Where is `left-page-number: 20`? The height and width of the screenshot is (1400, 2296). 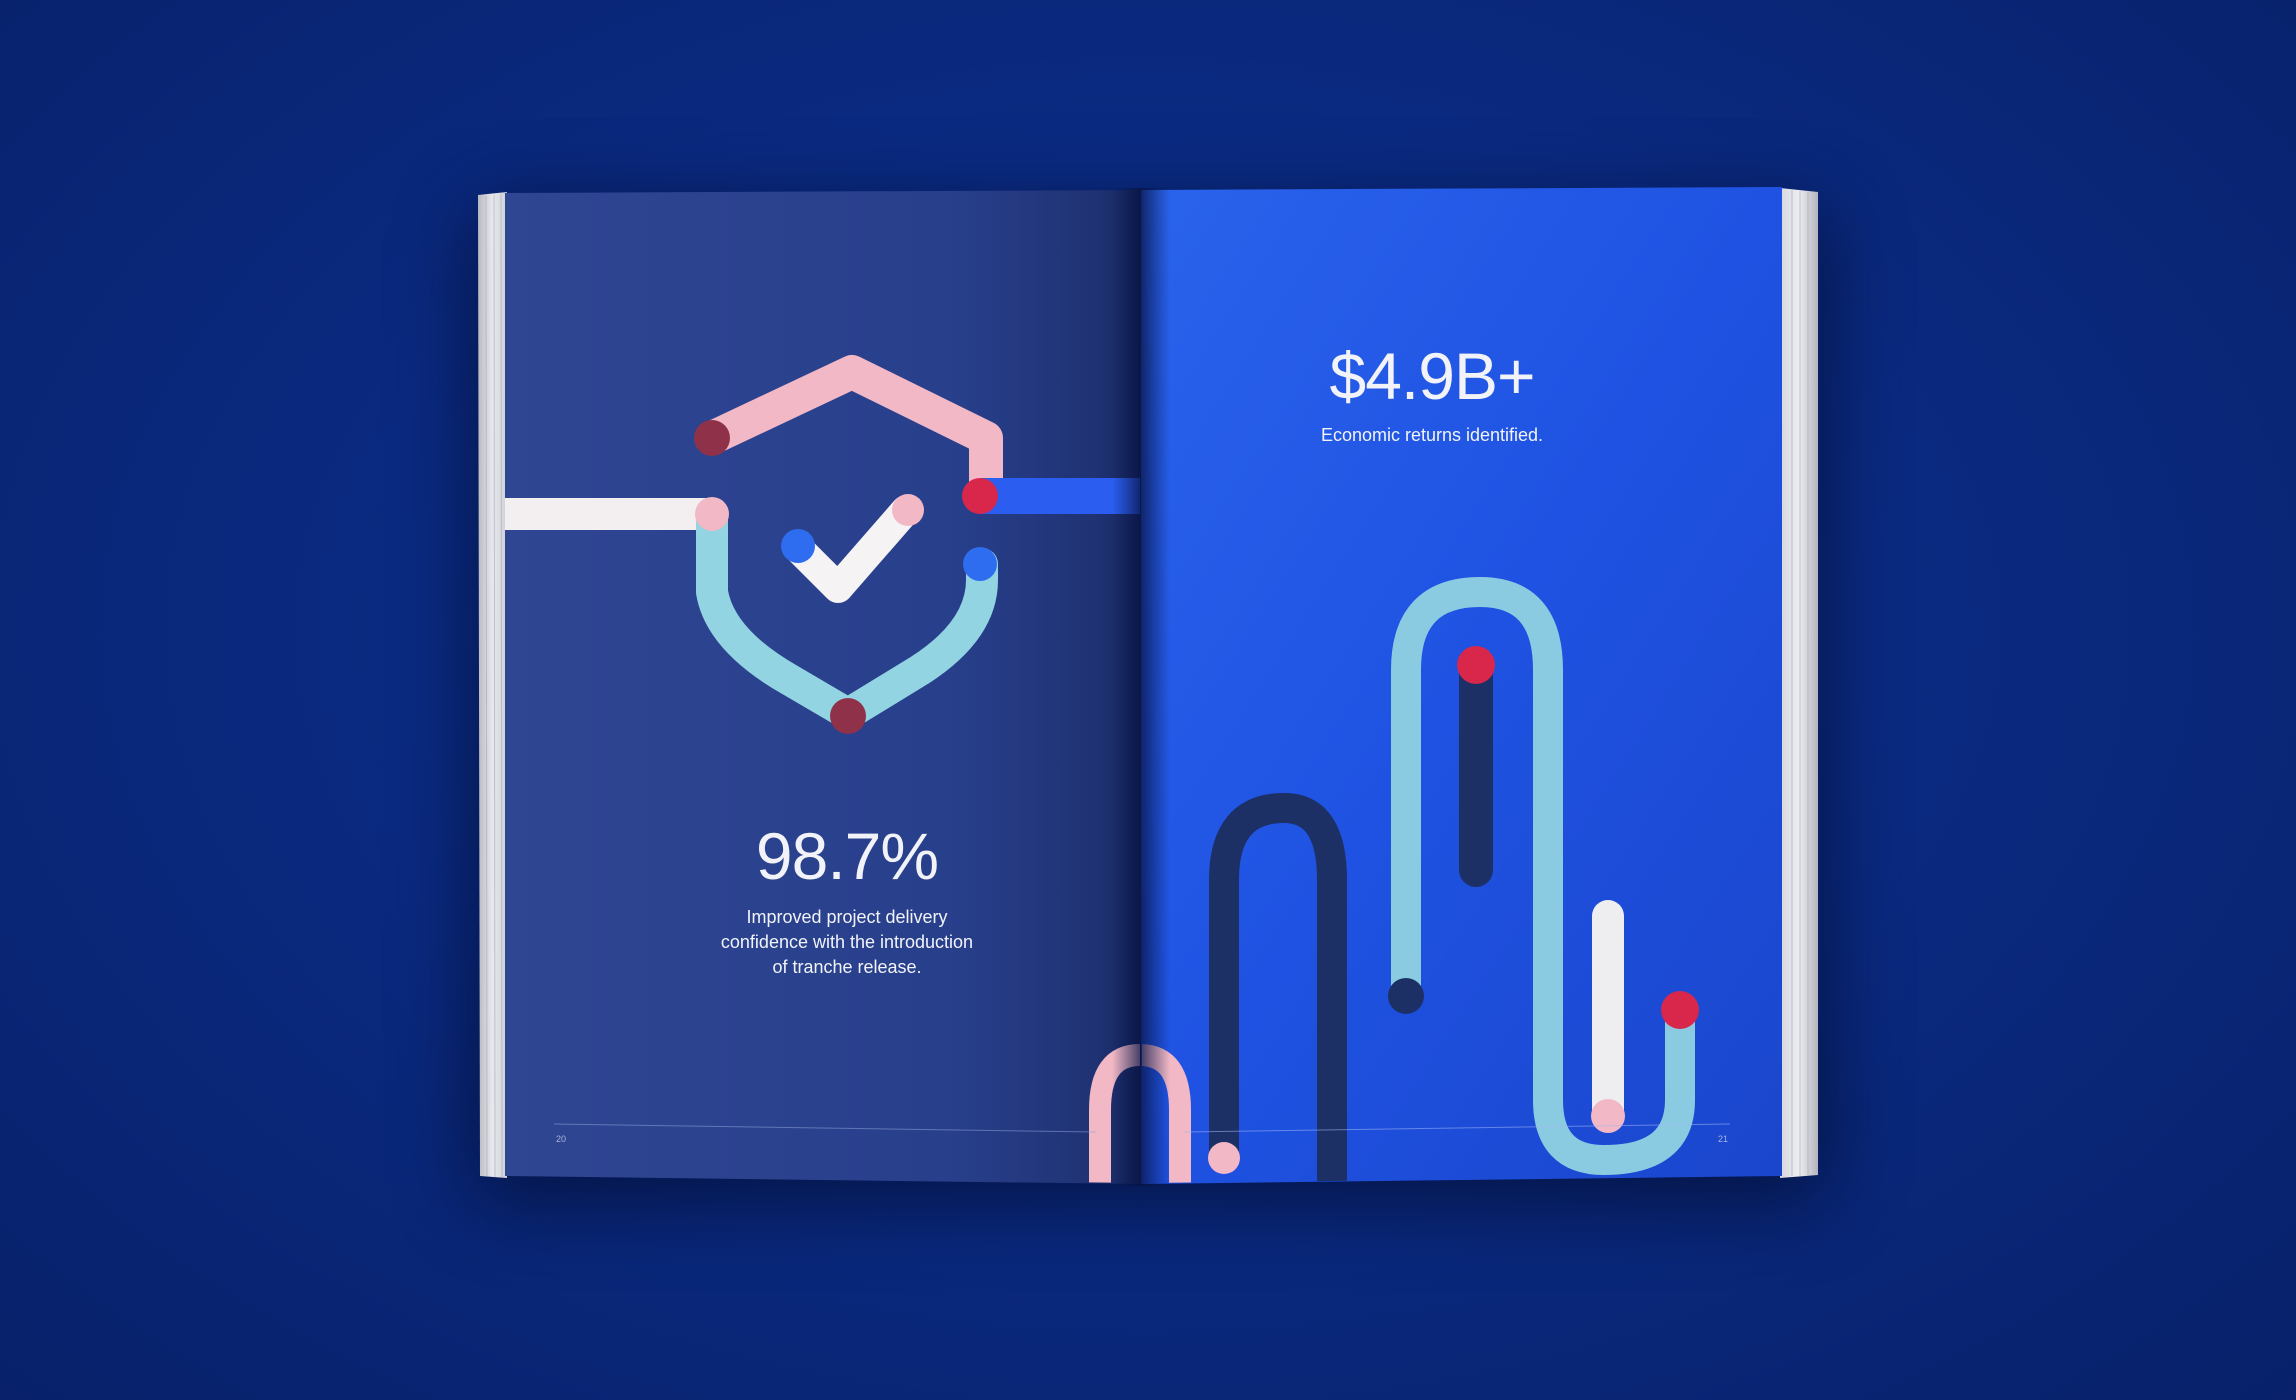 left-page-number: 20 is located at coordinates (561, 1139).